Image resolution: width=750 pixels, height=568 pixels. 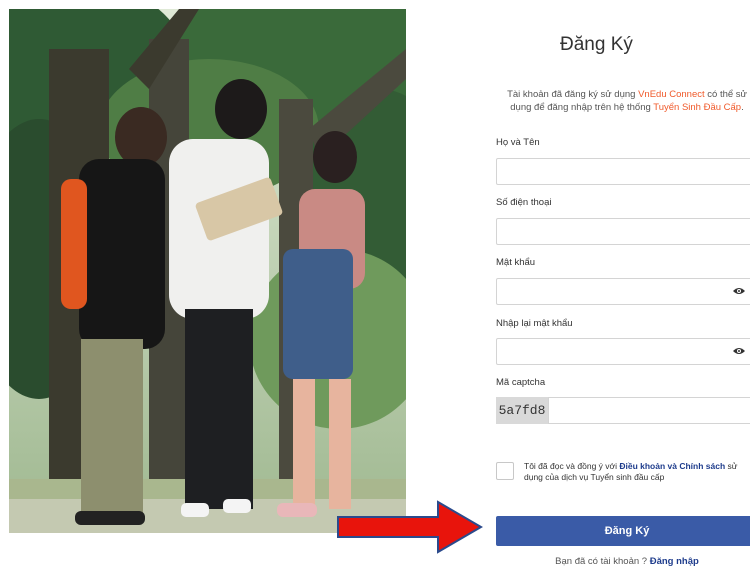 I want to click on phone-label: Số điện thoại, so click(x=524, y=202).